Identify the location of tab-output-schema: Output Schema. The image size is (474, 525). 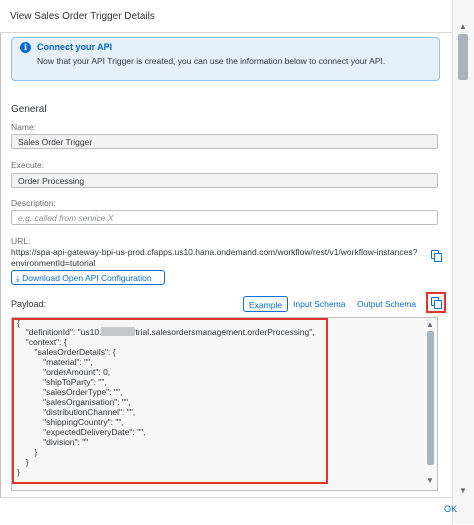
(386, 304).